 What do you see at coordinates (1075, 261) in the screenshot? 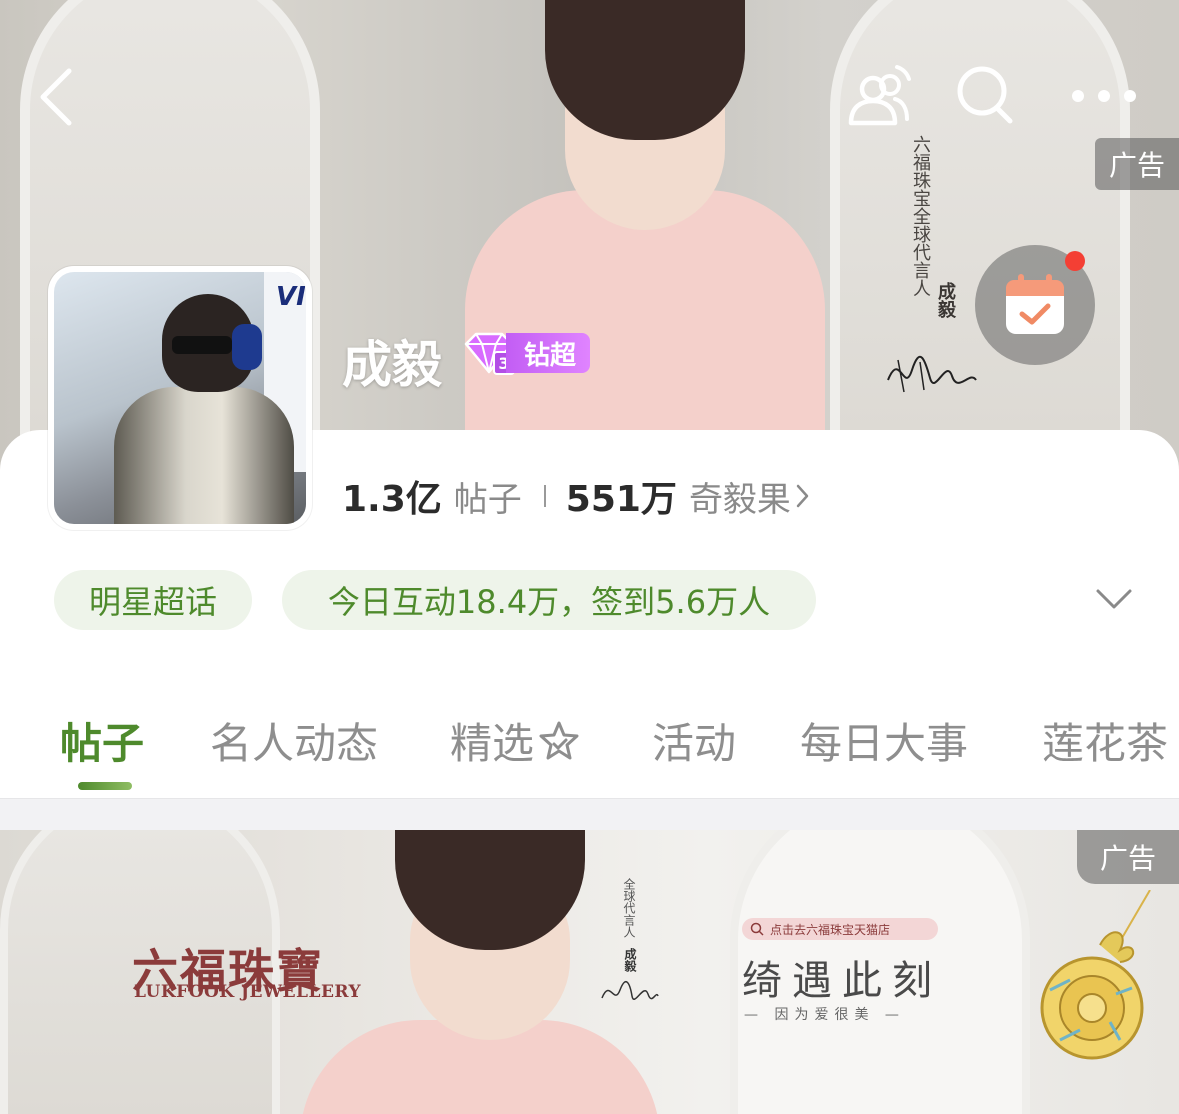
I see `notification-dot` at bounding box center [1075, 261].